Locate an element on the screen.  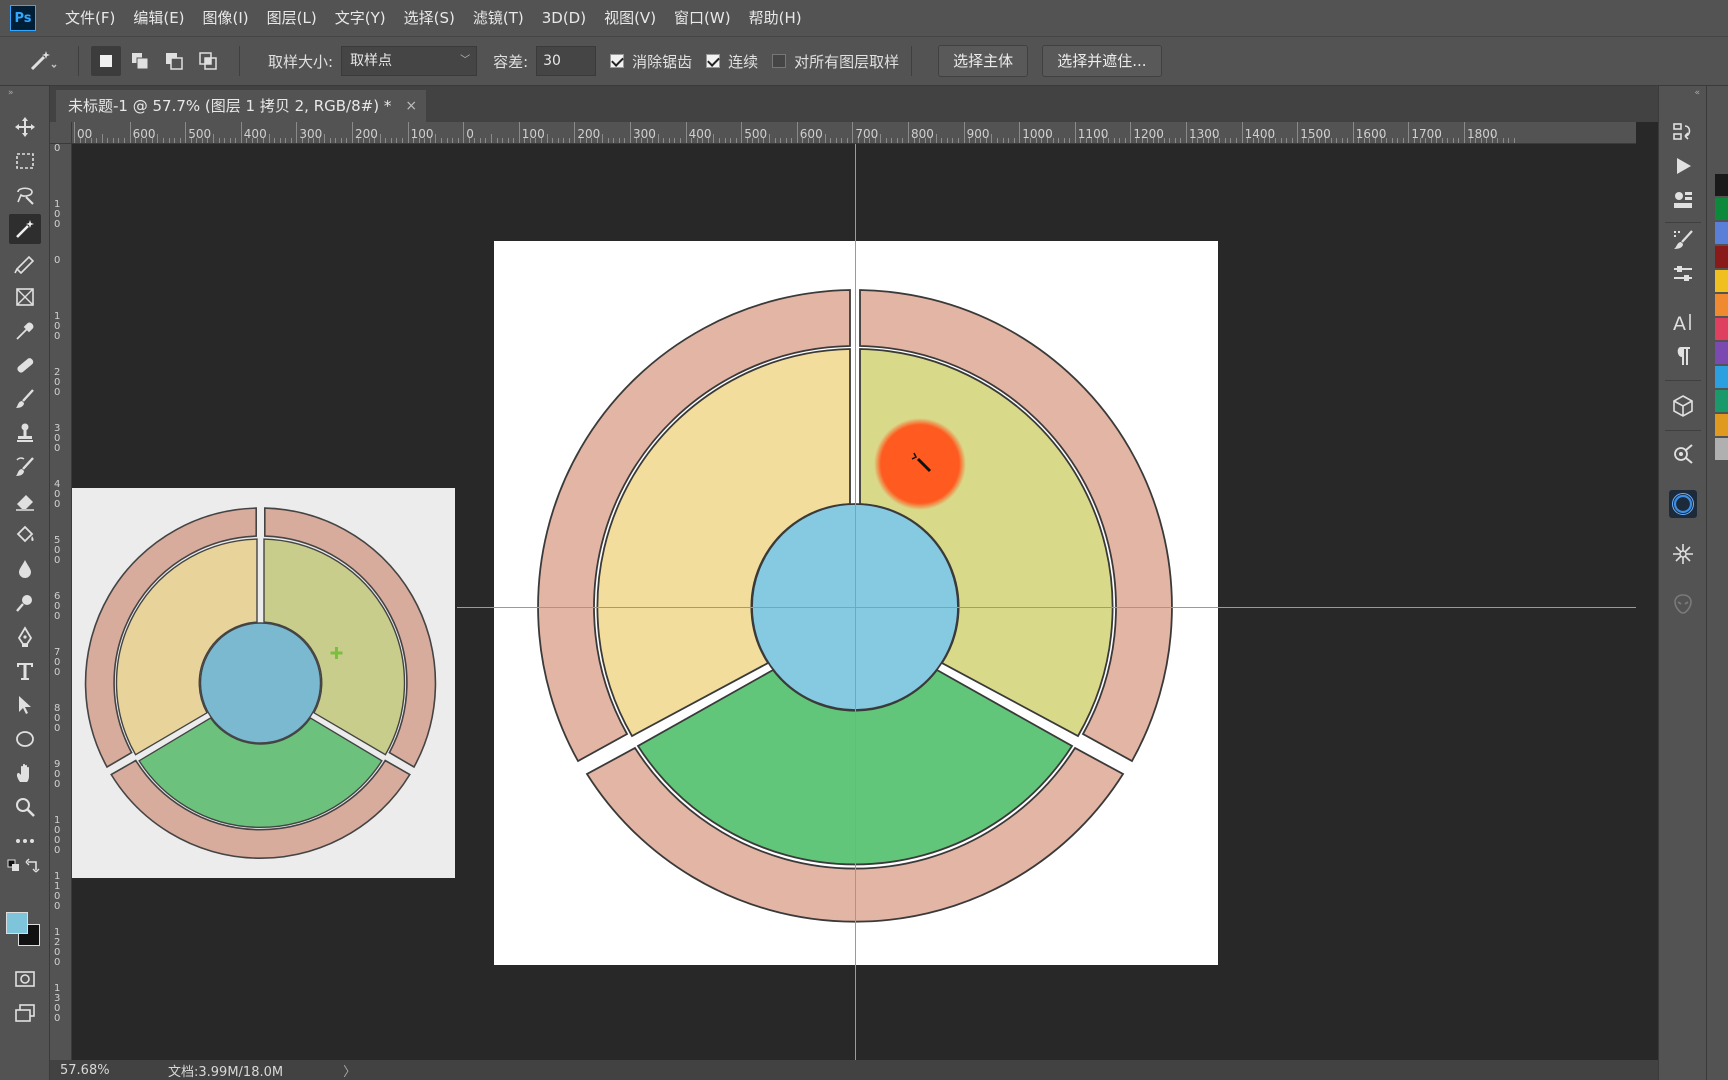
chevron-right-icon: 〉 is located at coordinates (349, 1070).